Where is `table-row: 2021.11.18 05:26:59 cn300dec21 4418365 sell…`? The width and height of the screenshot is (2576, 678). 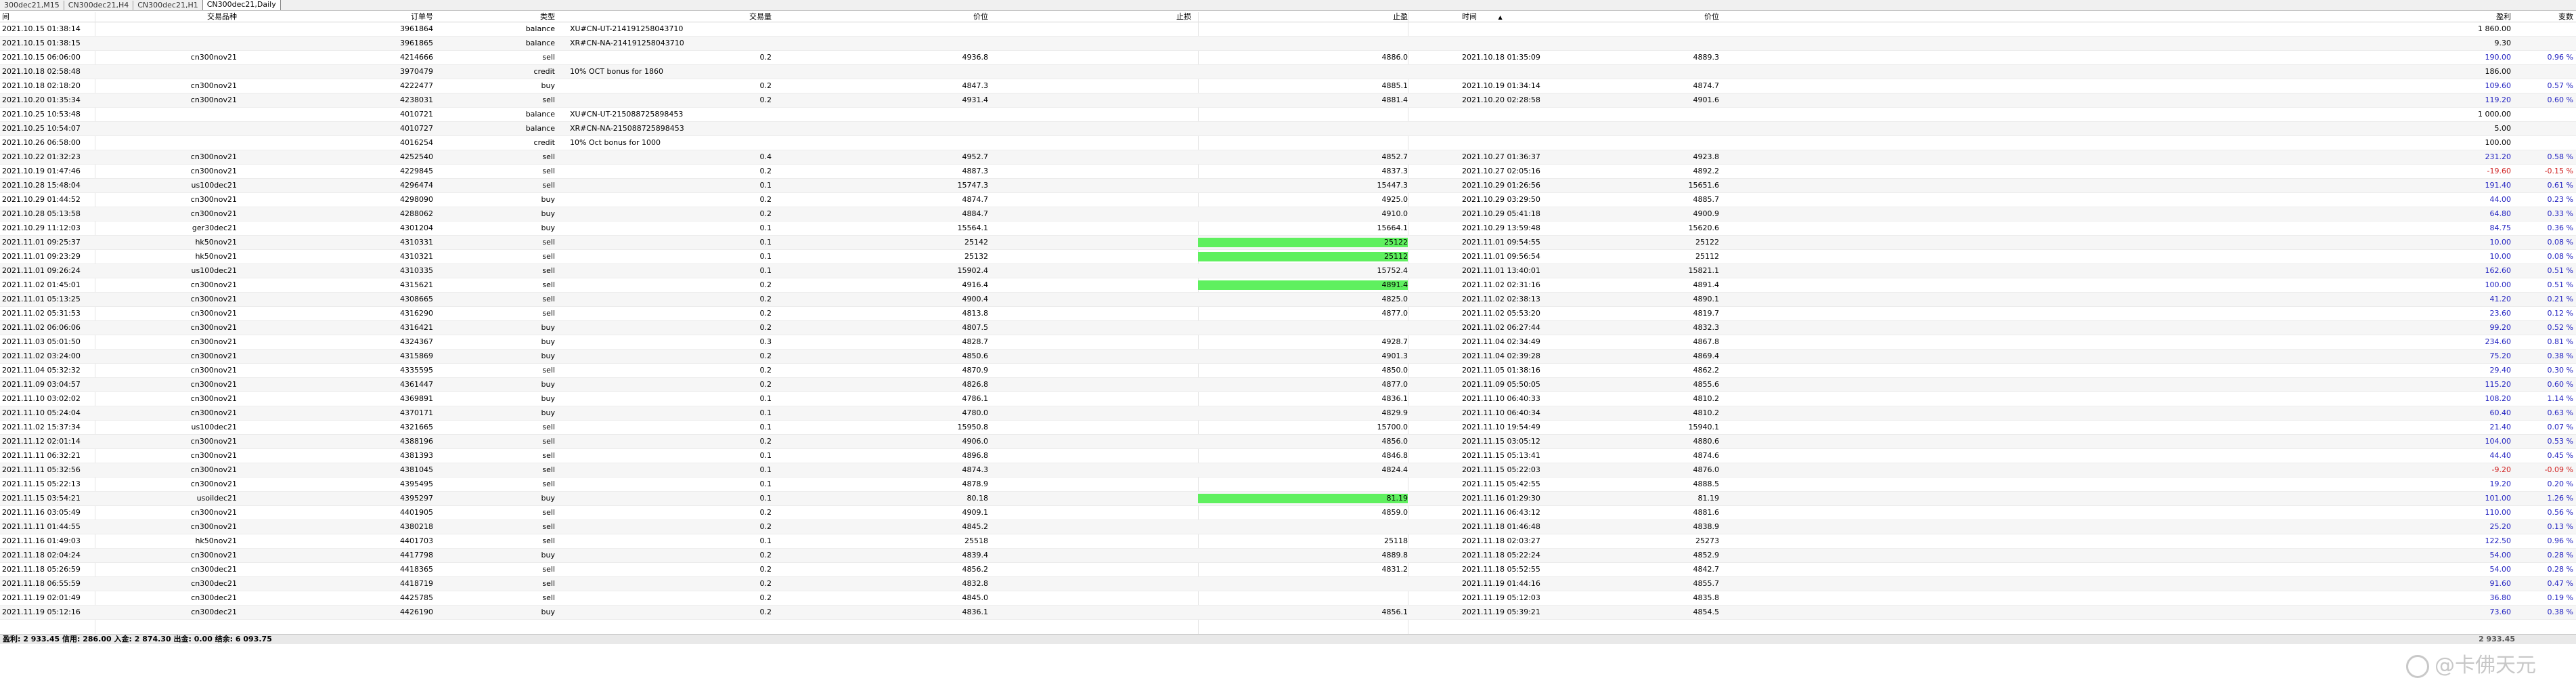 table-row: 2021.11.18 05:26:59 cn300dec21 4418365 sell… is located at coordinates (1288, 570).